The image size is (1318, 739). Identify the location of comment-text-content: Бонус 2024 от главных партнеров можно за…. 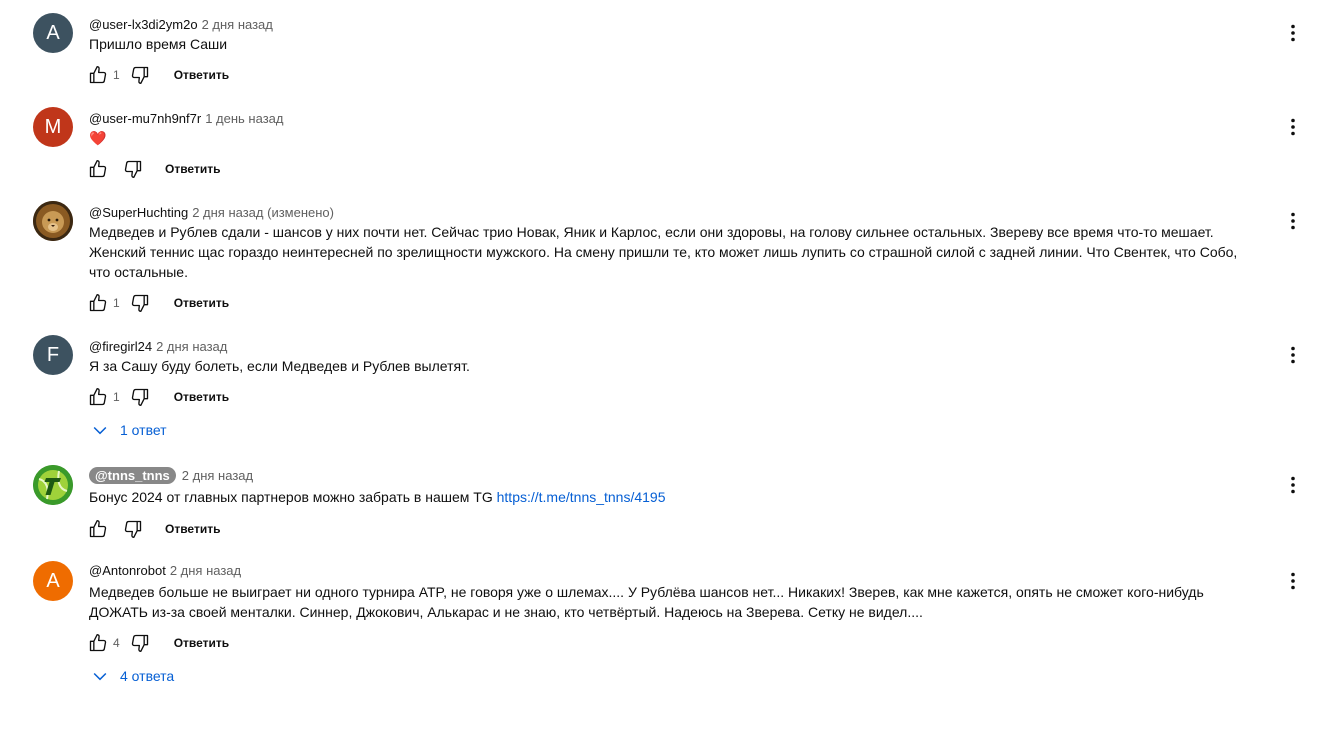
(293, 497).